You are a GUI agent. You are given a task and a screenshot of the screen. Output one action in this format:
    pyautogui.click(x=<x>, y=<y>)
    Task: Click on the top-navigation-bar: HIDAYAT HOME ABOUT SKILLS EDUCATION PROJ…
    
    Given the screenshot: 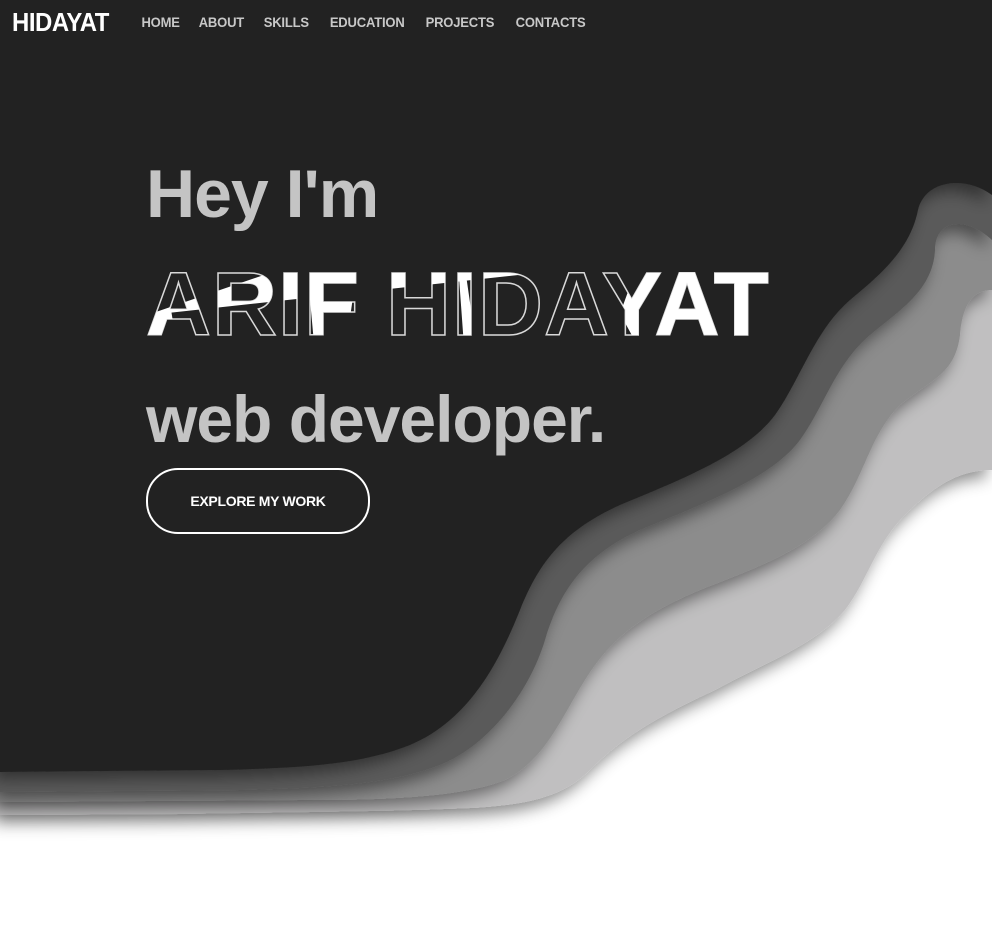 What is the action you would take?
    pyautogui.click(x=496, y=22)
    